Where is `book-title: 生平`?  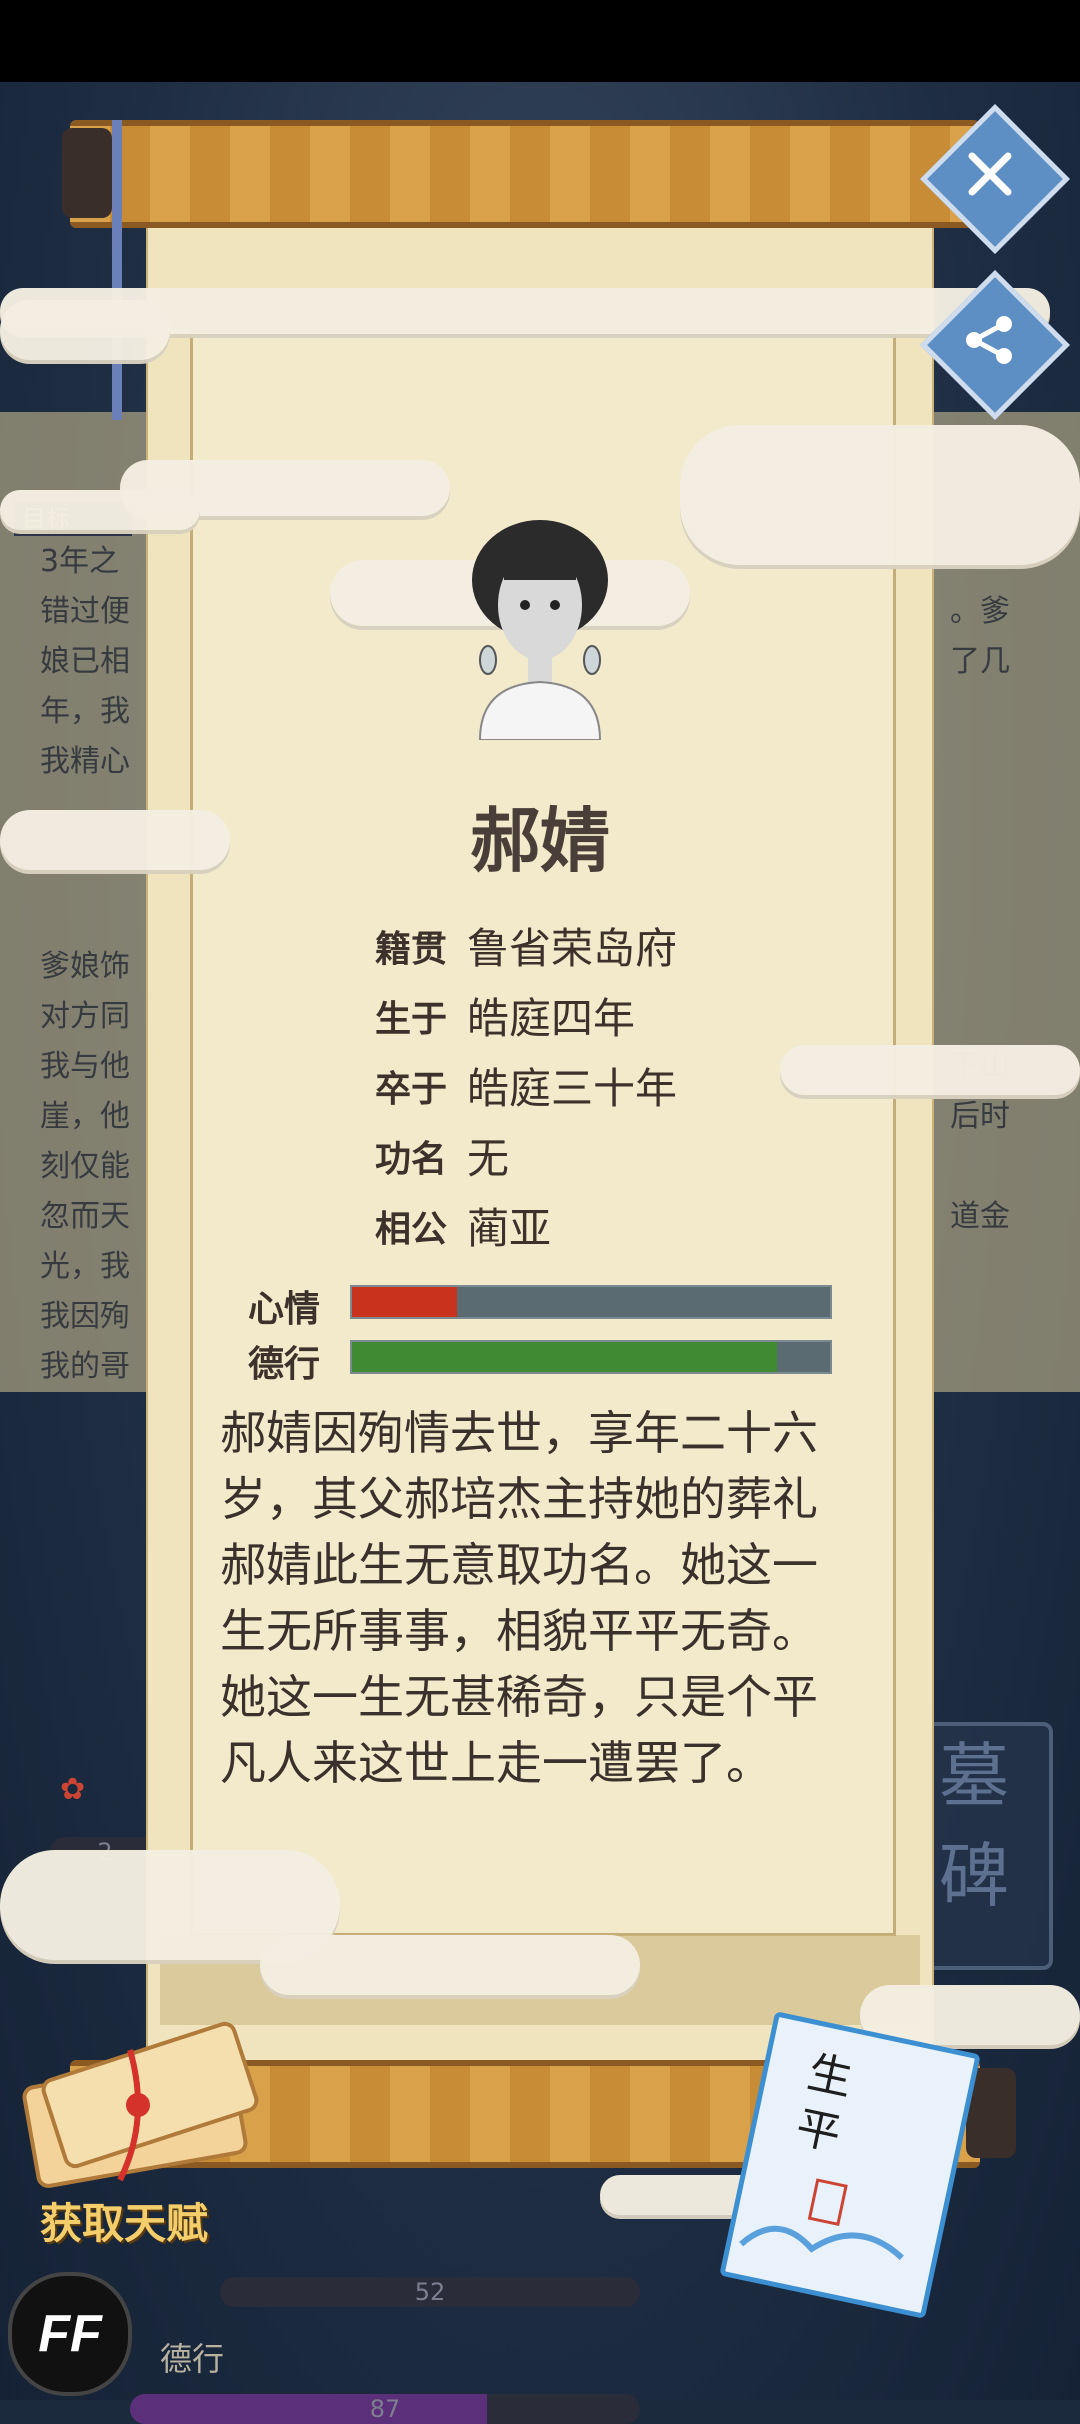 book-title: 生平 is located at coordinates (824, 2103).